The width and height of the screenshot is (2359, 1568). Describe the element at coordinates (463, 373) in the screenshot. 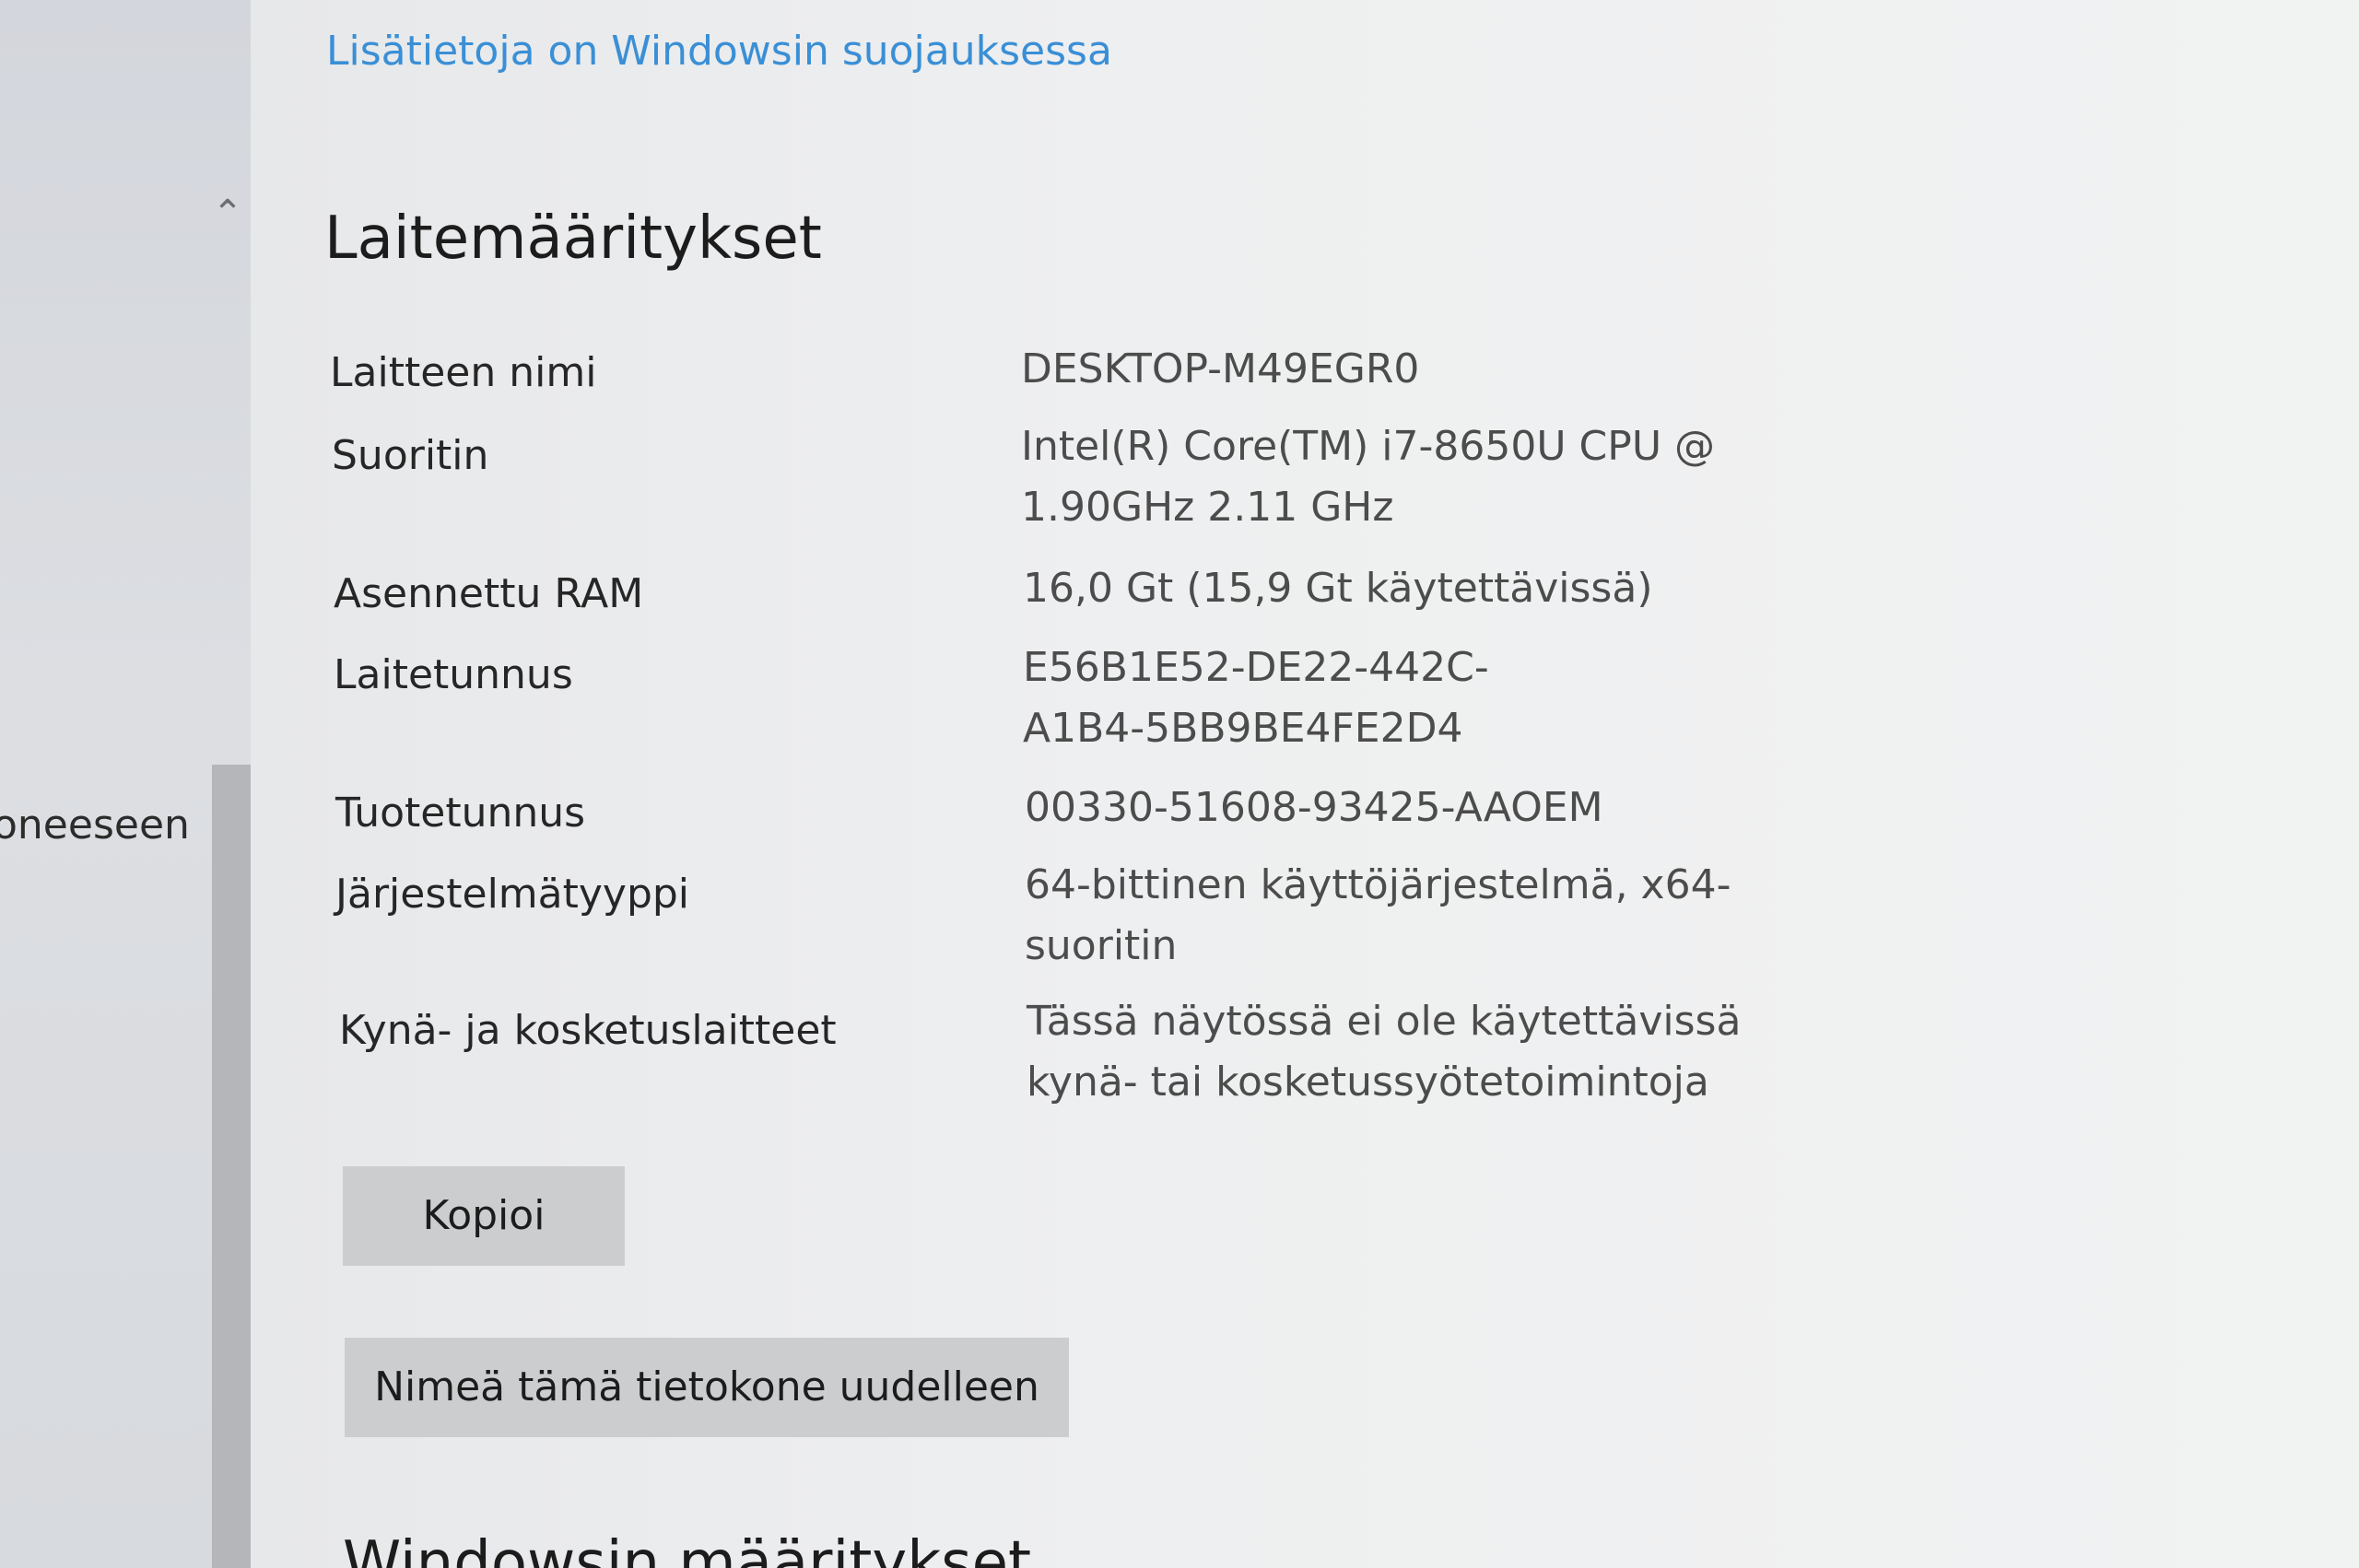

I see `spec-label: Laitteen nimi` at that location.